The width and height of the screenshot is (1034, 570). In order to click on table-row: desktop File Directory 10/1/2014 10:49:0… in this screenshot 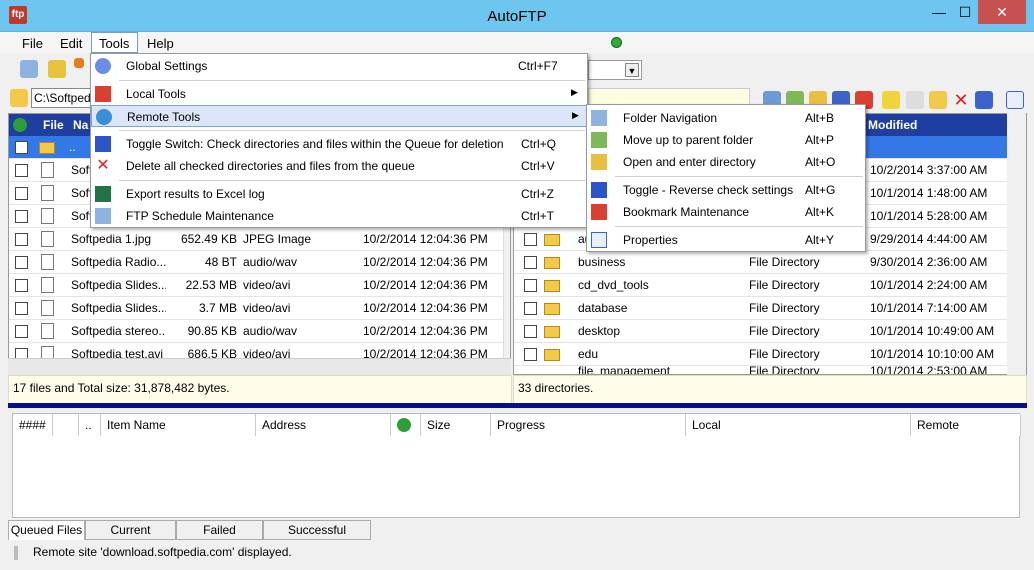, I will do `click(770, 331)`.